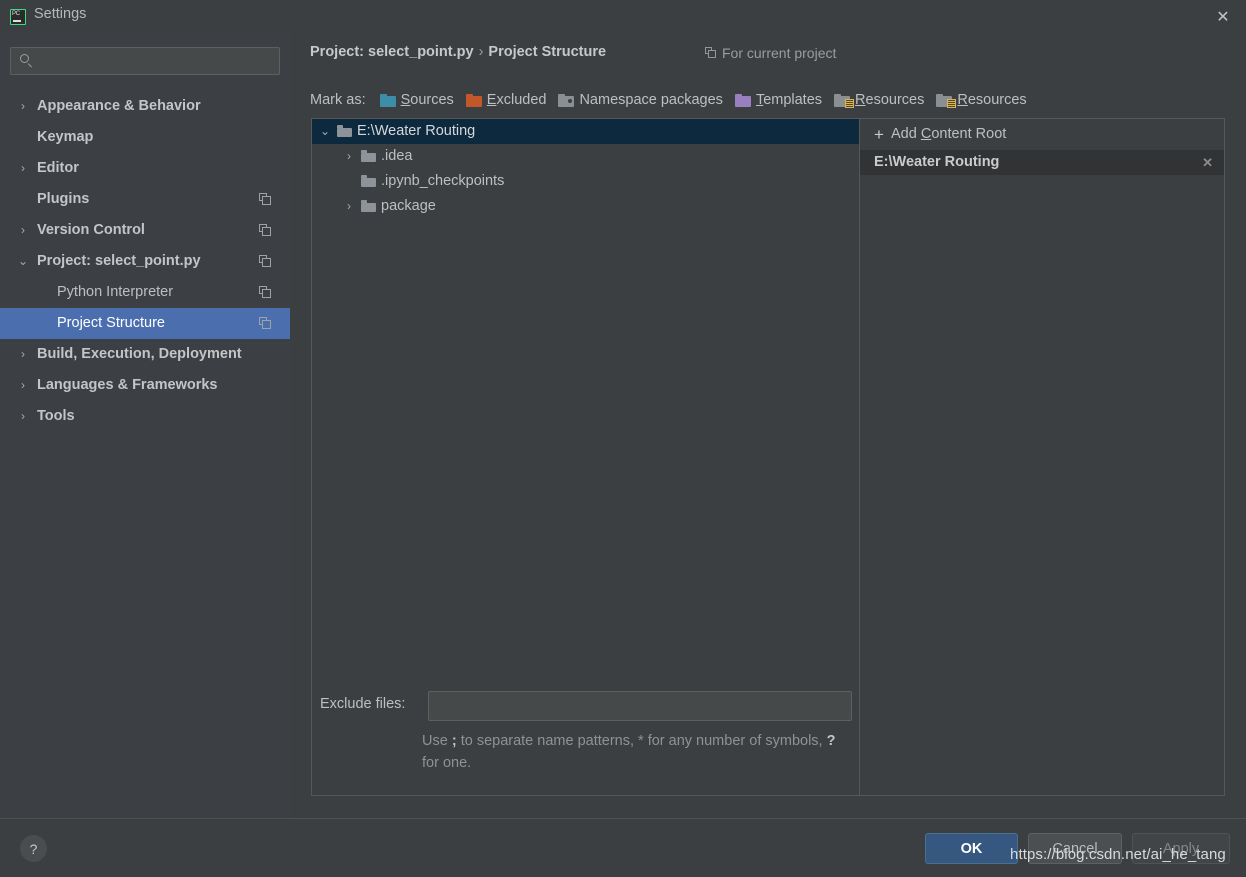 Image resolution: width=1246 pixels, height=877 pixels. I want to click on hint-part-1: Use, so click(437, 741).